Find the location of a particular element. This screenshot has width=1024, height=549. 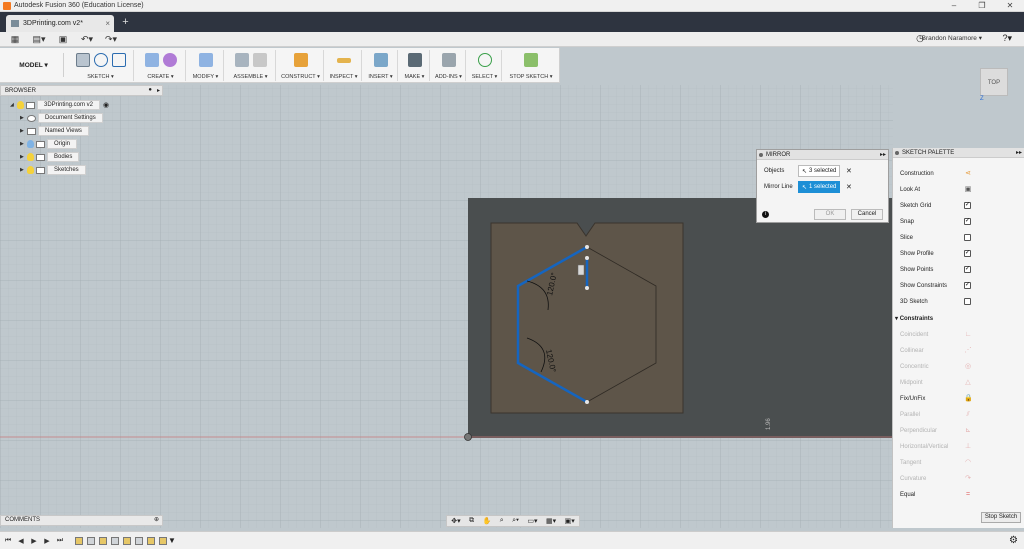

expand-icon: ◢ is located at coordinates (13, 105).